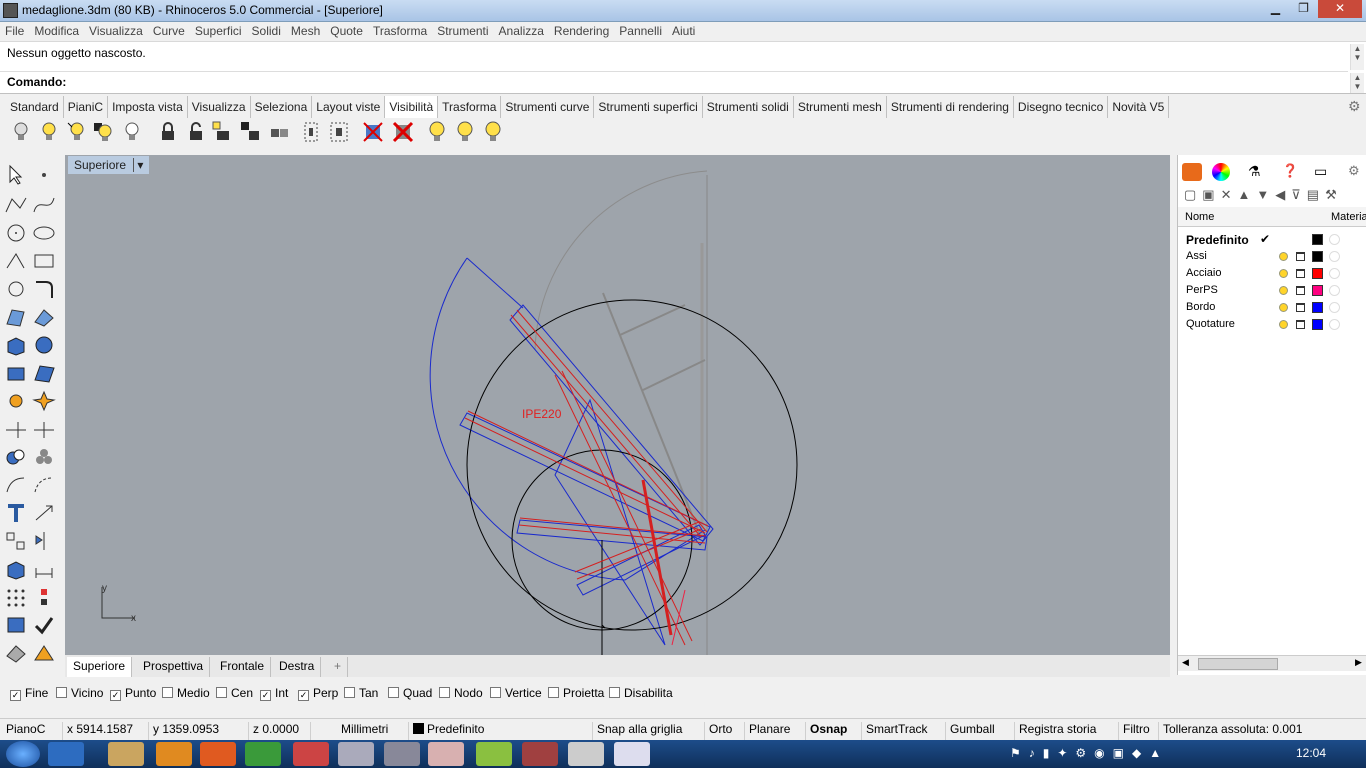 This screenshot has height=768, width=1366. What do you see at coordinates (493, 132) in the screenshot?
I see `layer-bulb-all-icon` at bounding box center [493, 132].